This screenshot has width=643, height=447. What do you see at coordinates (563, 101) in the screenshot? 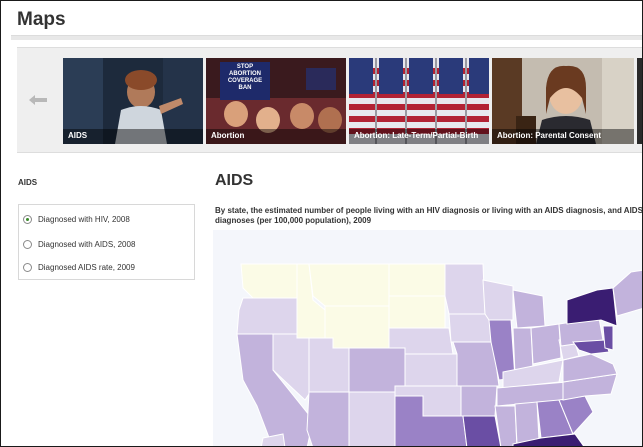
I see `carousel-item-parental-consent: Abortion: Parental Consent` at bounding box center [563, 101].